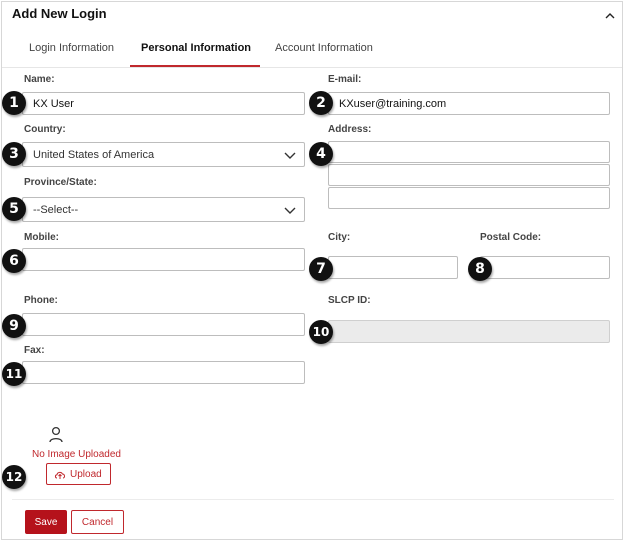  What do you see at coordinates (94, 155) in the screenshot?
I see `country-select-value: United States of America` at bounding box center [94, 155].